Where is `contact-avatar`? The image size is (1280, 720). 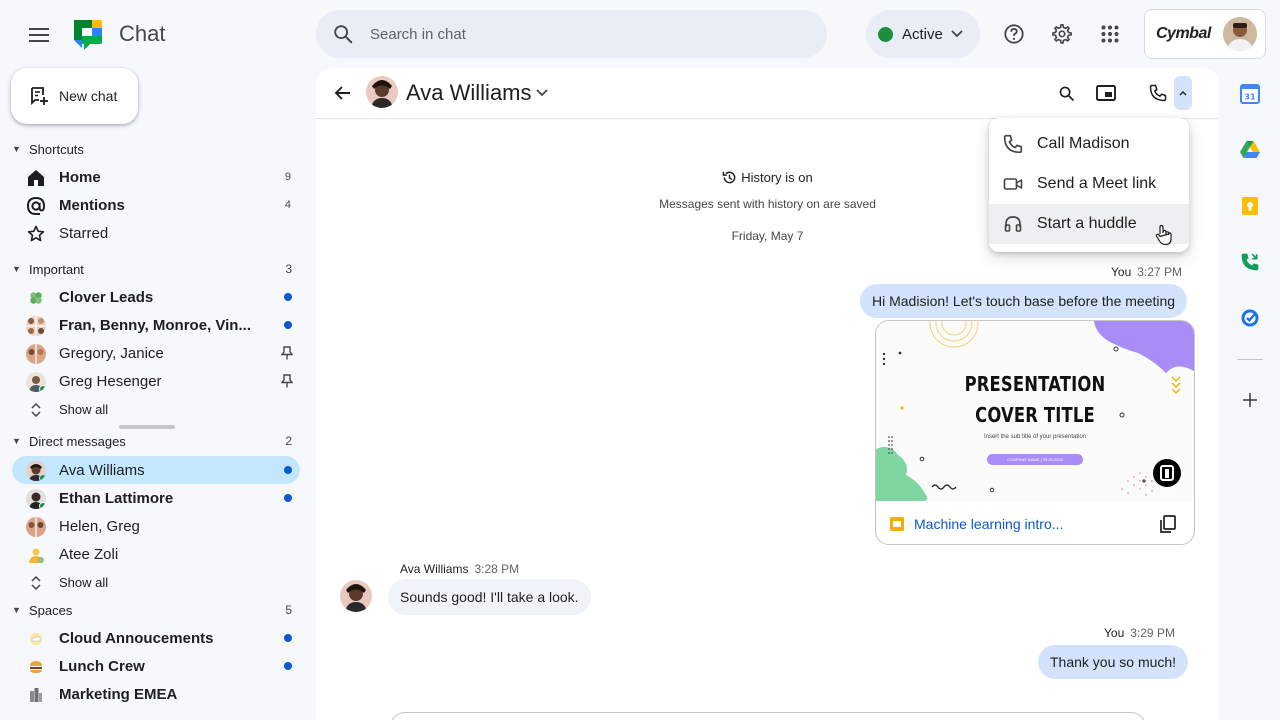 contact-avatar is located at coordinates (382, 92).